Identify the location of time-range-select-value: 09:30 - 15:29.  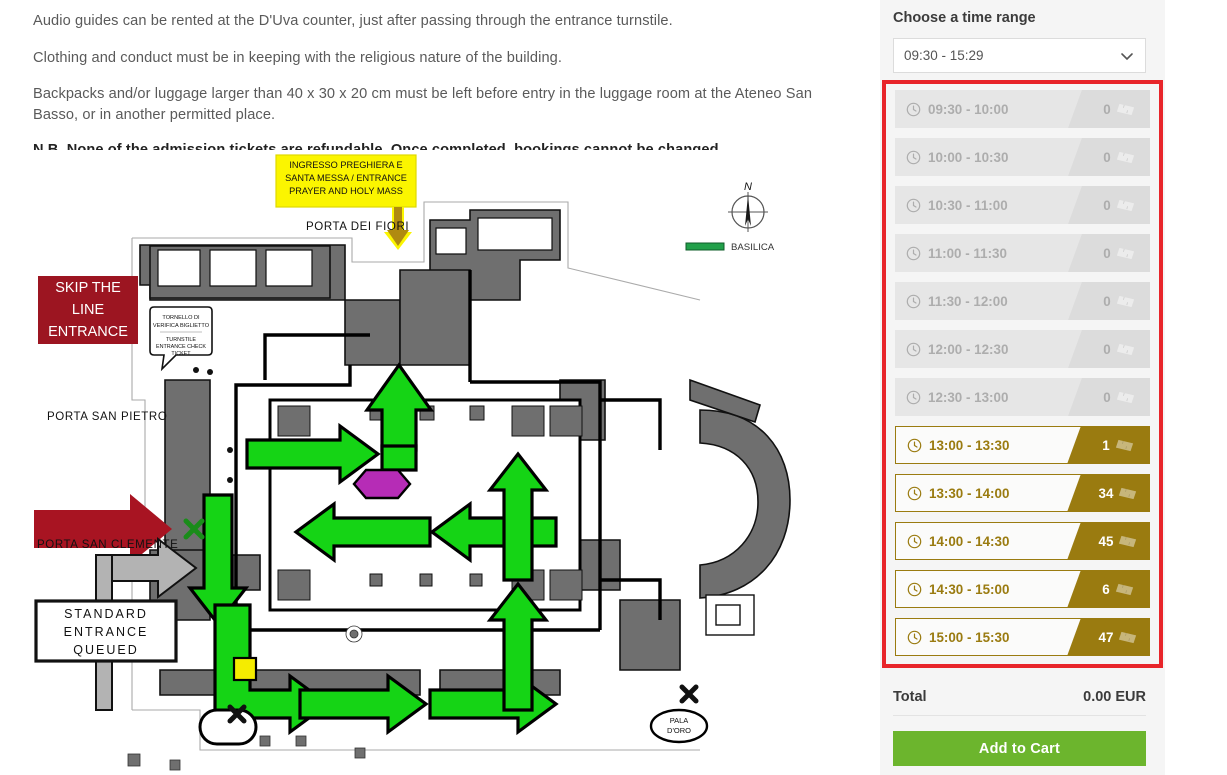
(944, 55).